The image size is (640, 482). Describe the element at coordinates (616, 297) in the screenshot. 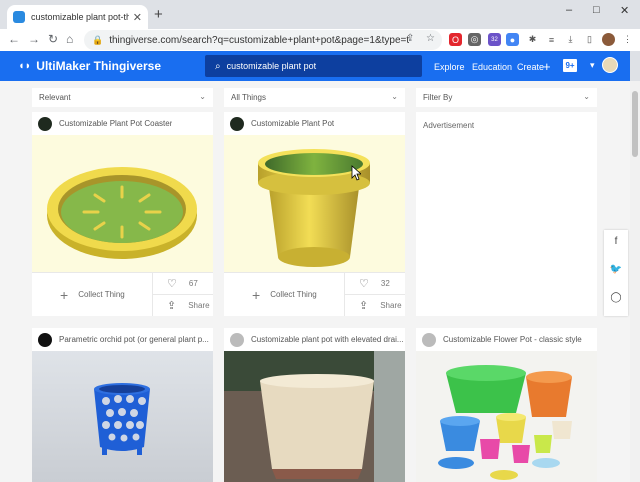

I see `whatsapp-icon: ◯` at that location.